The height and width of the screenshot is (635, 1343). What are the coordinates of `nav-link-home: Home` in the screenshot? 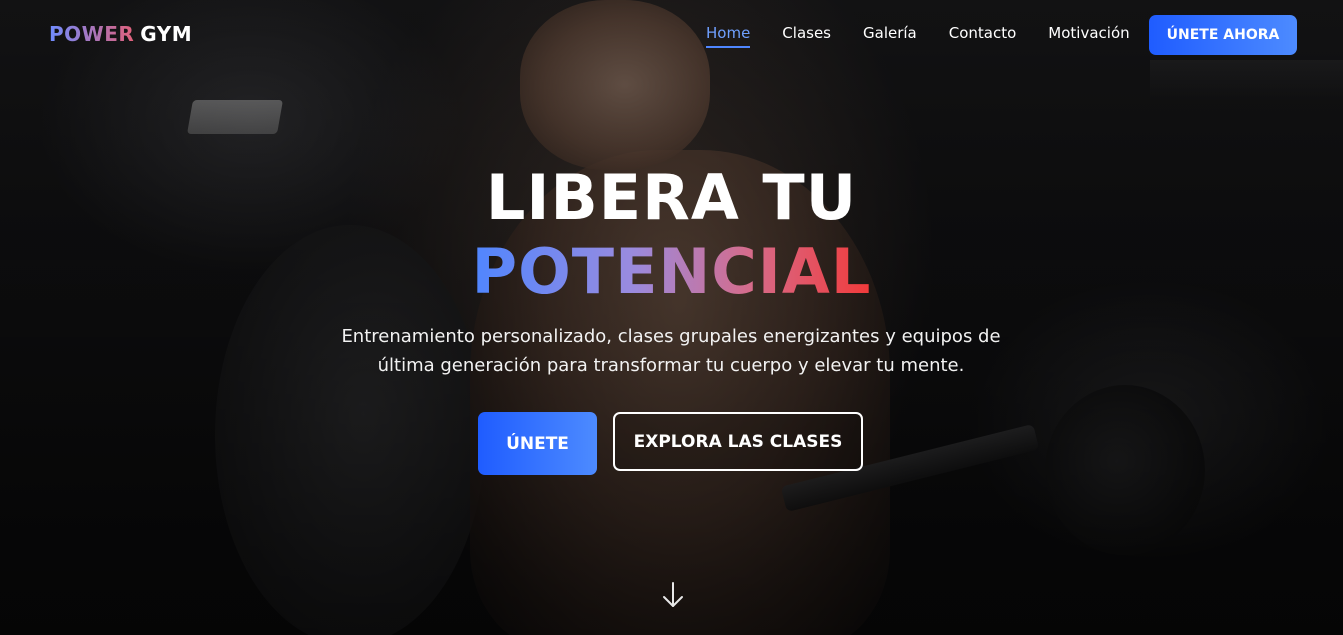 It's located at (728, 36).